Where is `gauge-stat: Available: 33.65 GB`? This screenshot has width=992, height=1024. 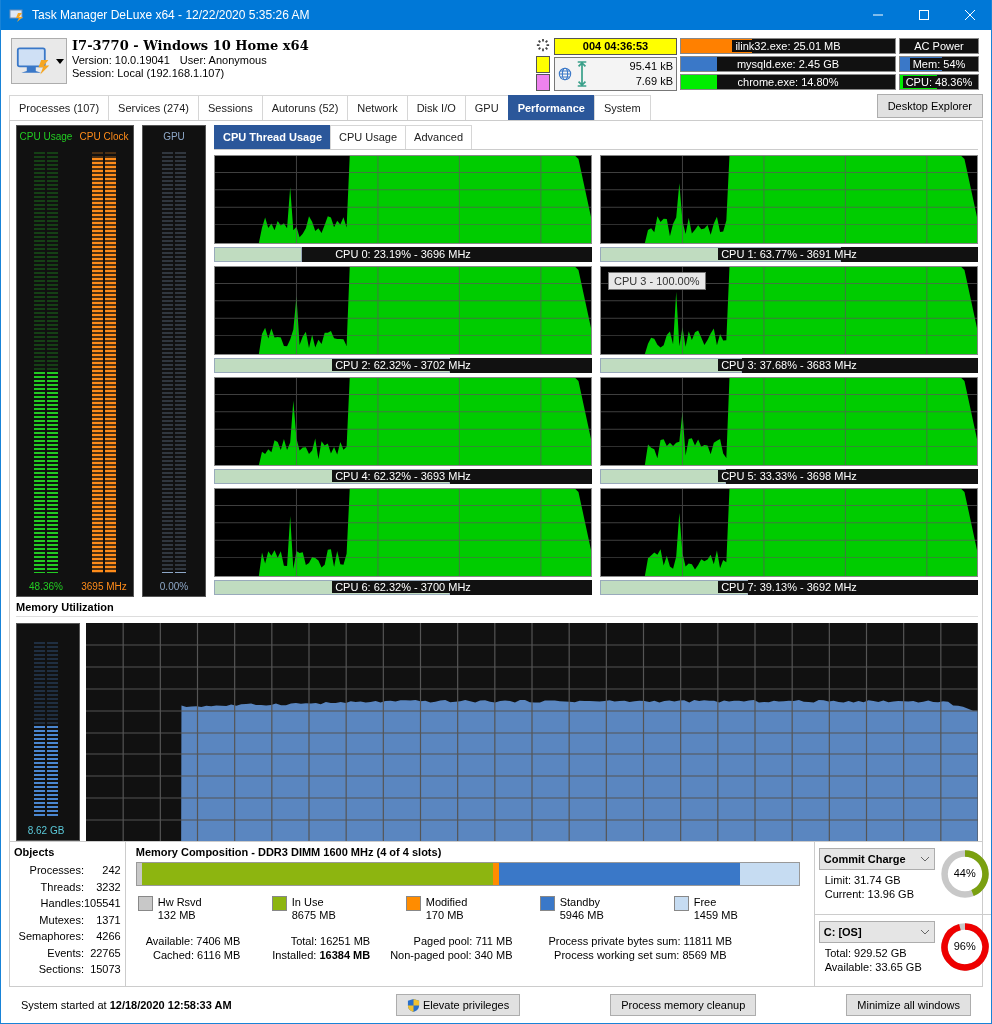 gauge-stat: Available: 33.65 GB is located at coordinates (873, 966).